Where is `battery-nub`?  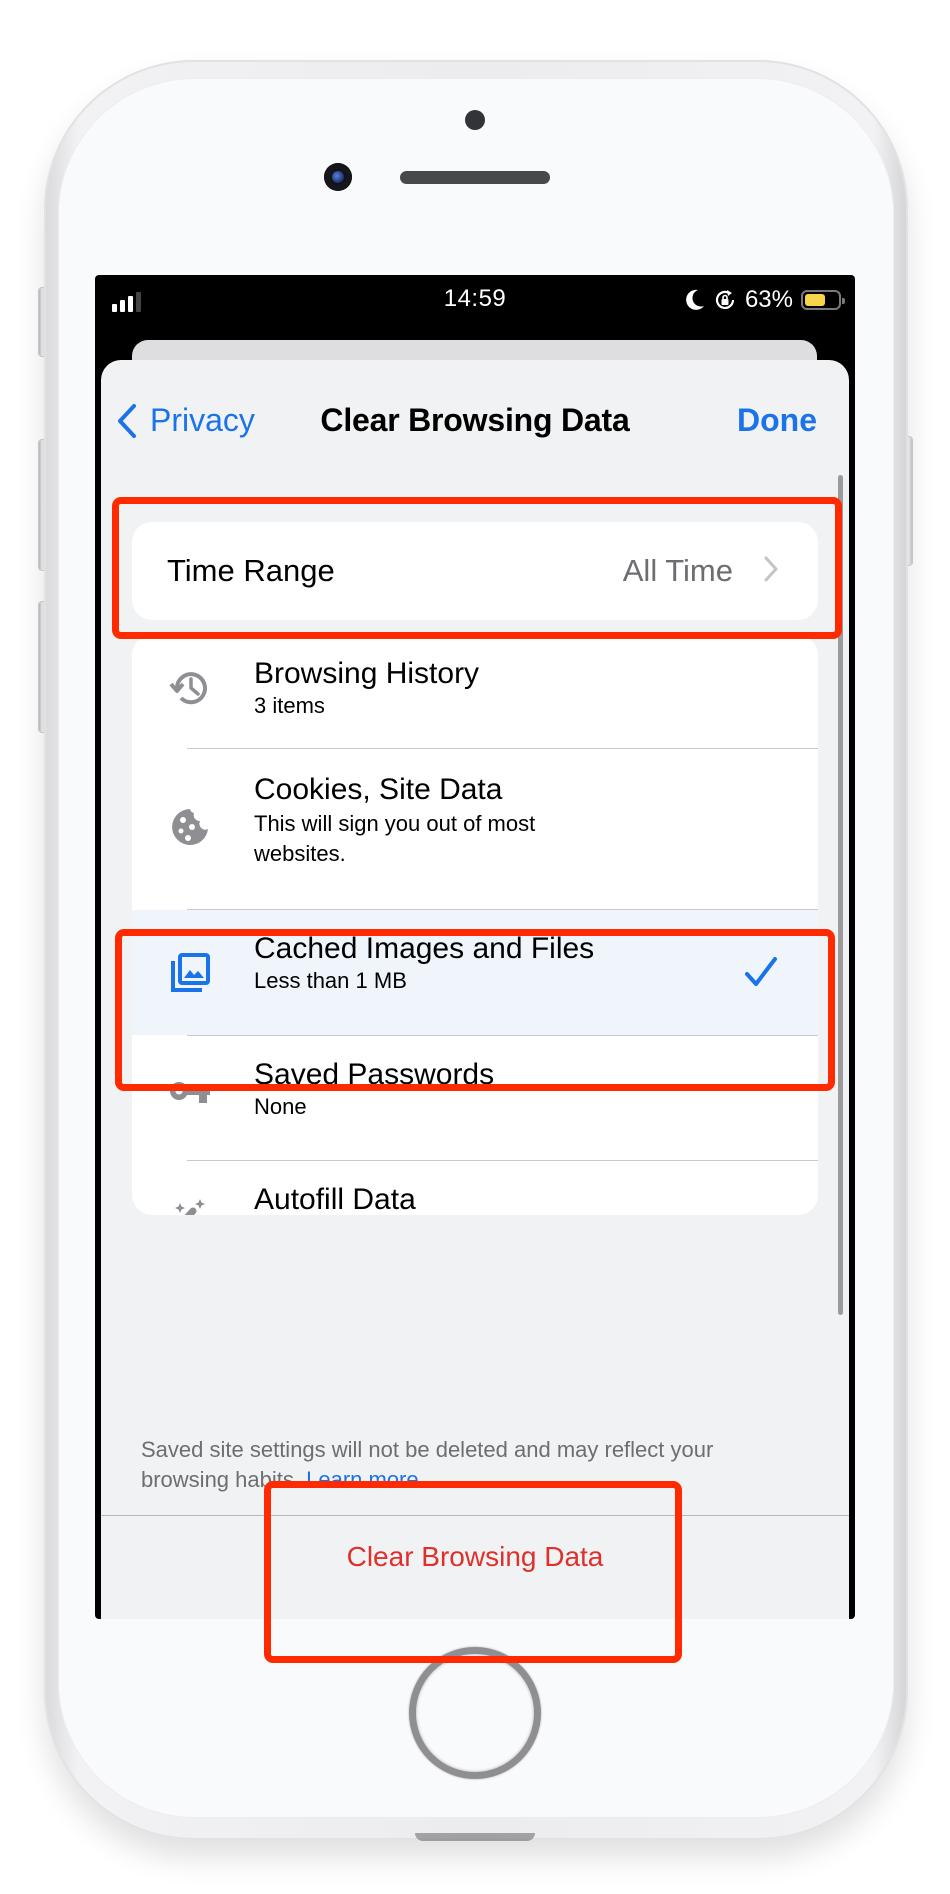 battery-nub is located at coordinates (843, 301).